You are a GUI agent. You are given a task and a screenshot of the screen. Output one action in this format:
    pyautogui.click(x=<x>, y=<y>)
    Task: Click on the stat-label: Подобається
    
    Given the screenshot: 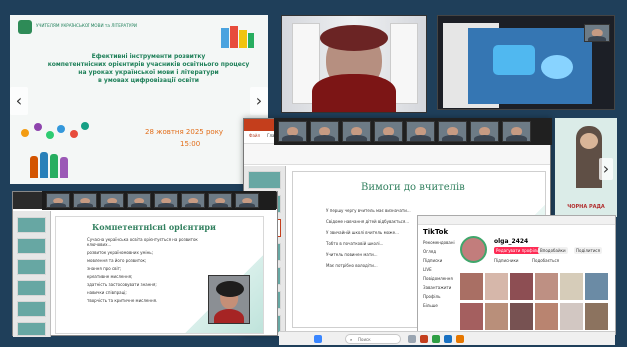 What is the action you would take?
    pyautogui.click(x=546, y=260)
    